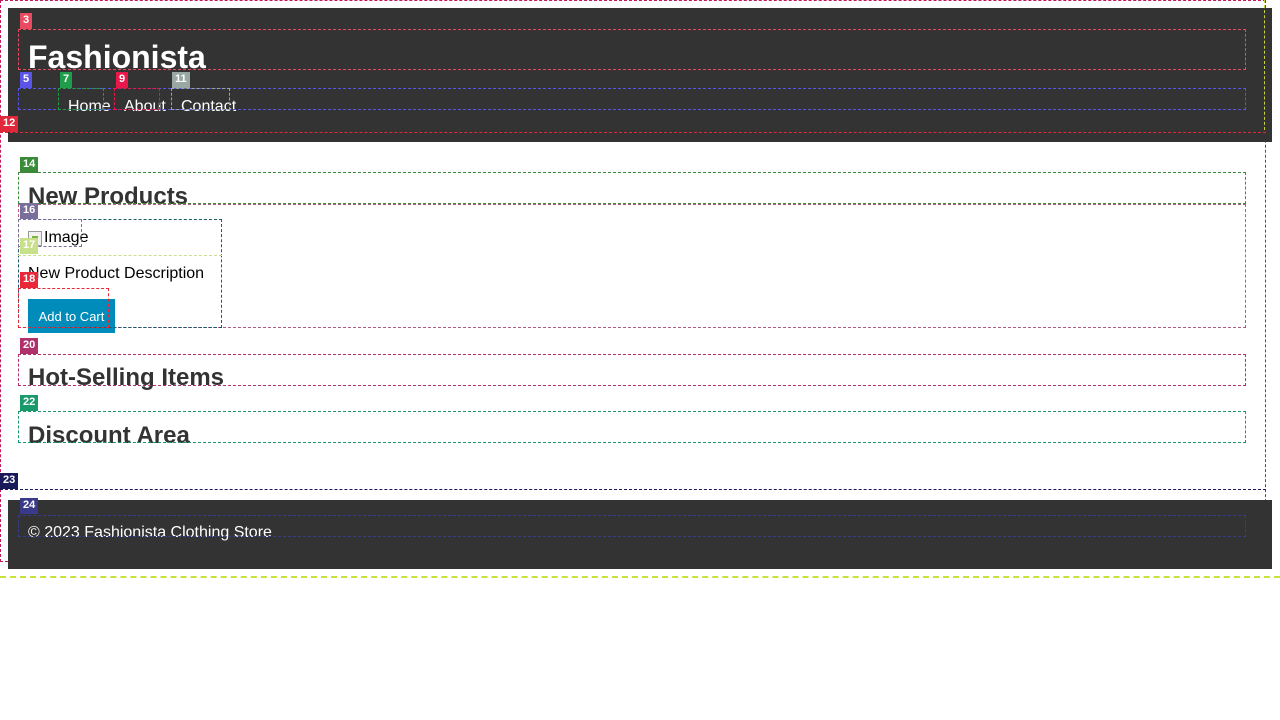 The height and width of the screenshot is (720, 1280). Describe the element at coordinates (26, 21) in the screenshot. I see `overlay-tag: 3` at that location.